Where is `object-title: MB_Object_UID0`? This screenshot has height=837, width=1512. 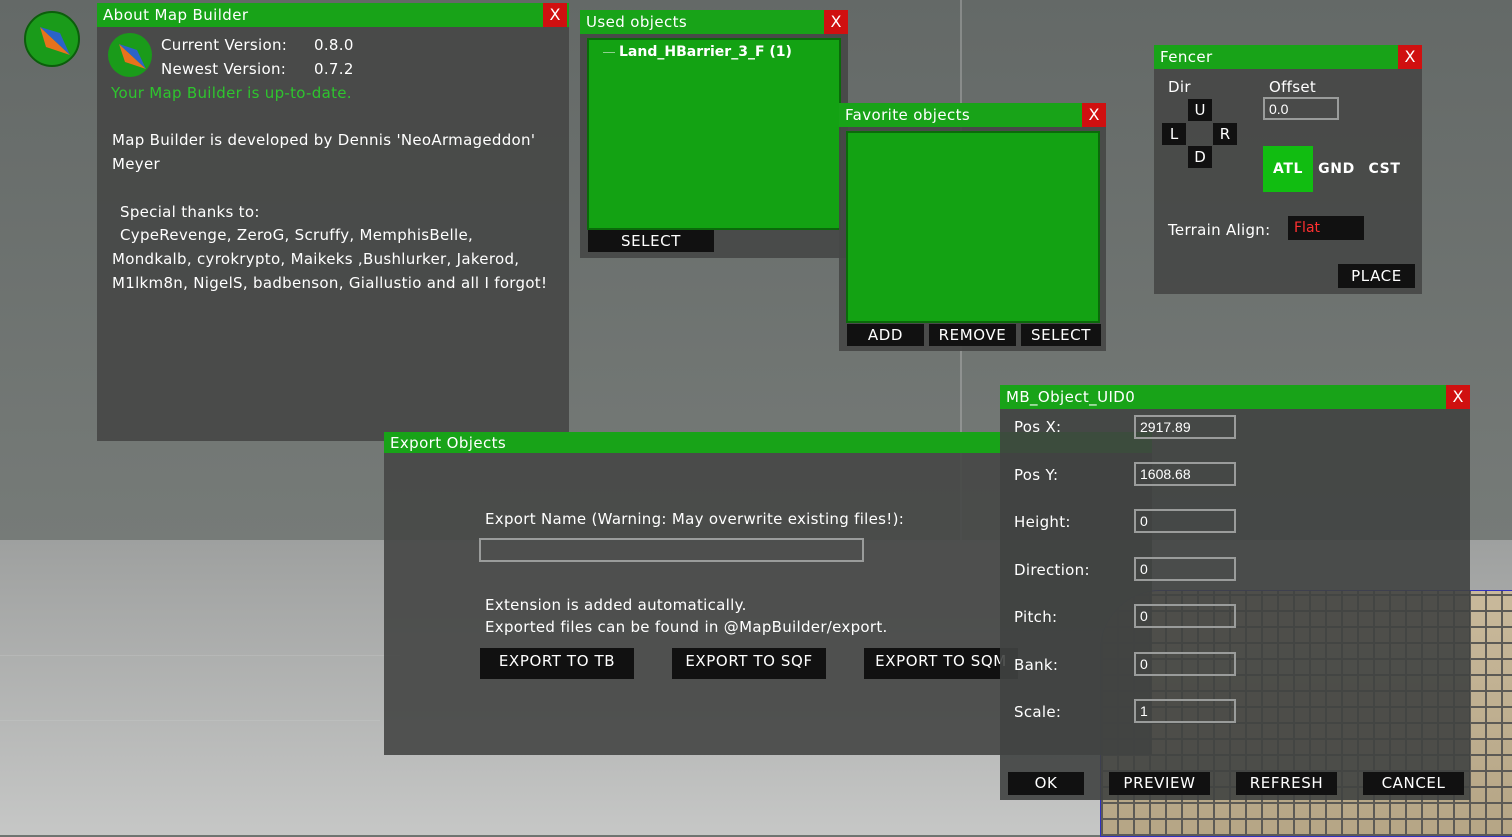
object-title: MB_Object_UID0 is located at coordinates (1071, 397).